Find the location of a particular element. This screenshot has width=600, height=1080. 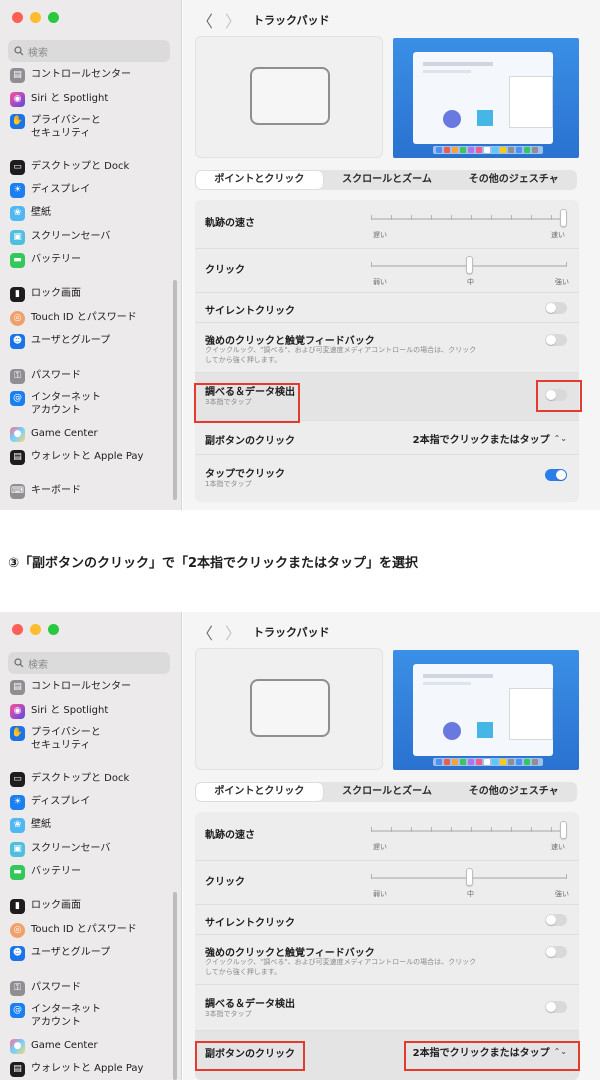

sidebar-item-label: ディスプレイ is located at coordinates (61, 189).